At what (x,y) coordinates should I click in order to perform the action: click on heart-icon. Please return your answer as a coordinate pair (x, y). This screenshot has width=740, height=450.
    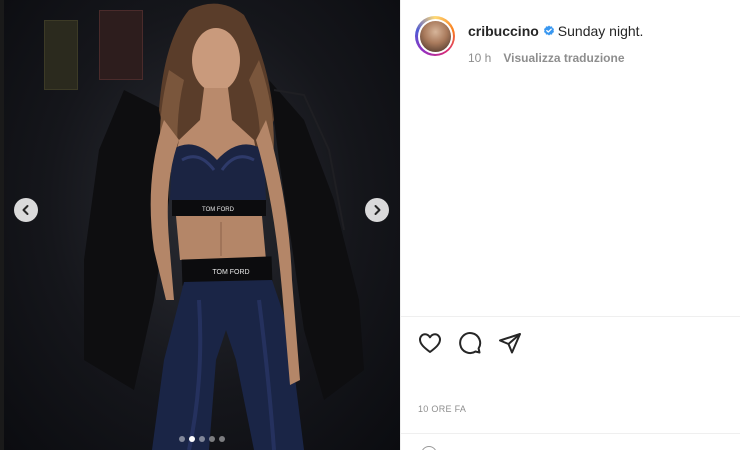
    Looking at the image, I should click on (430, 343).